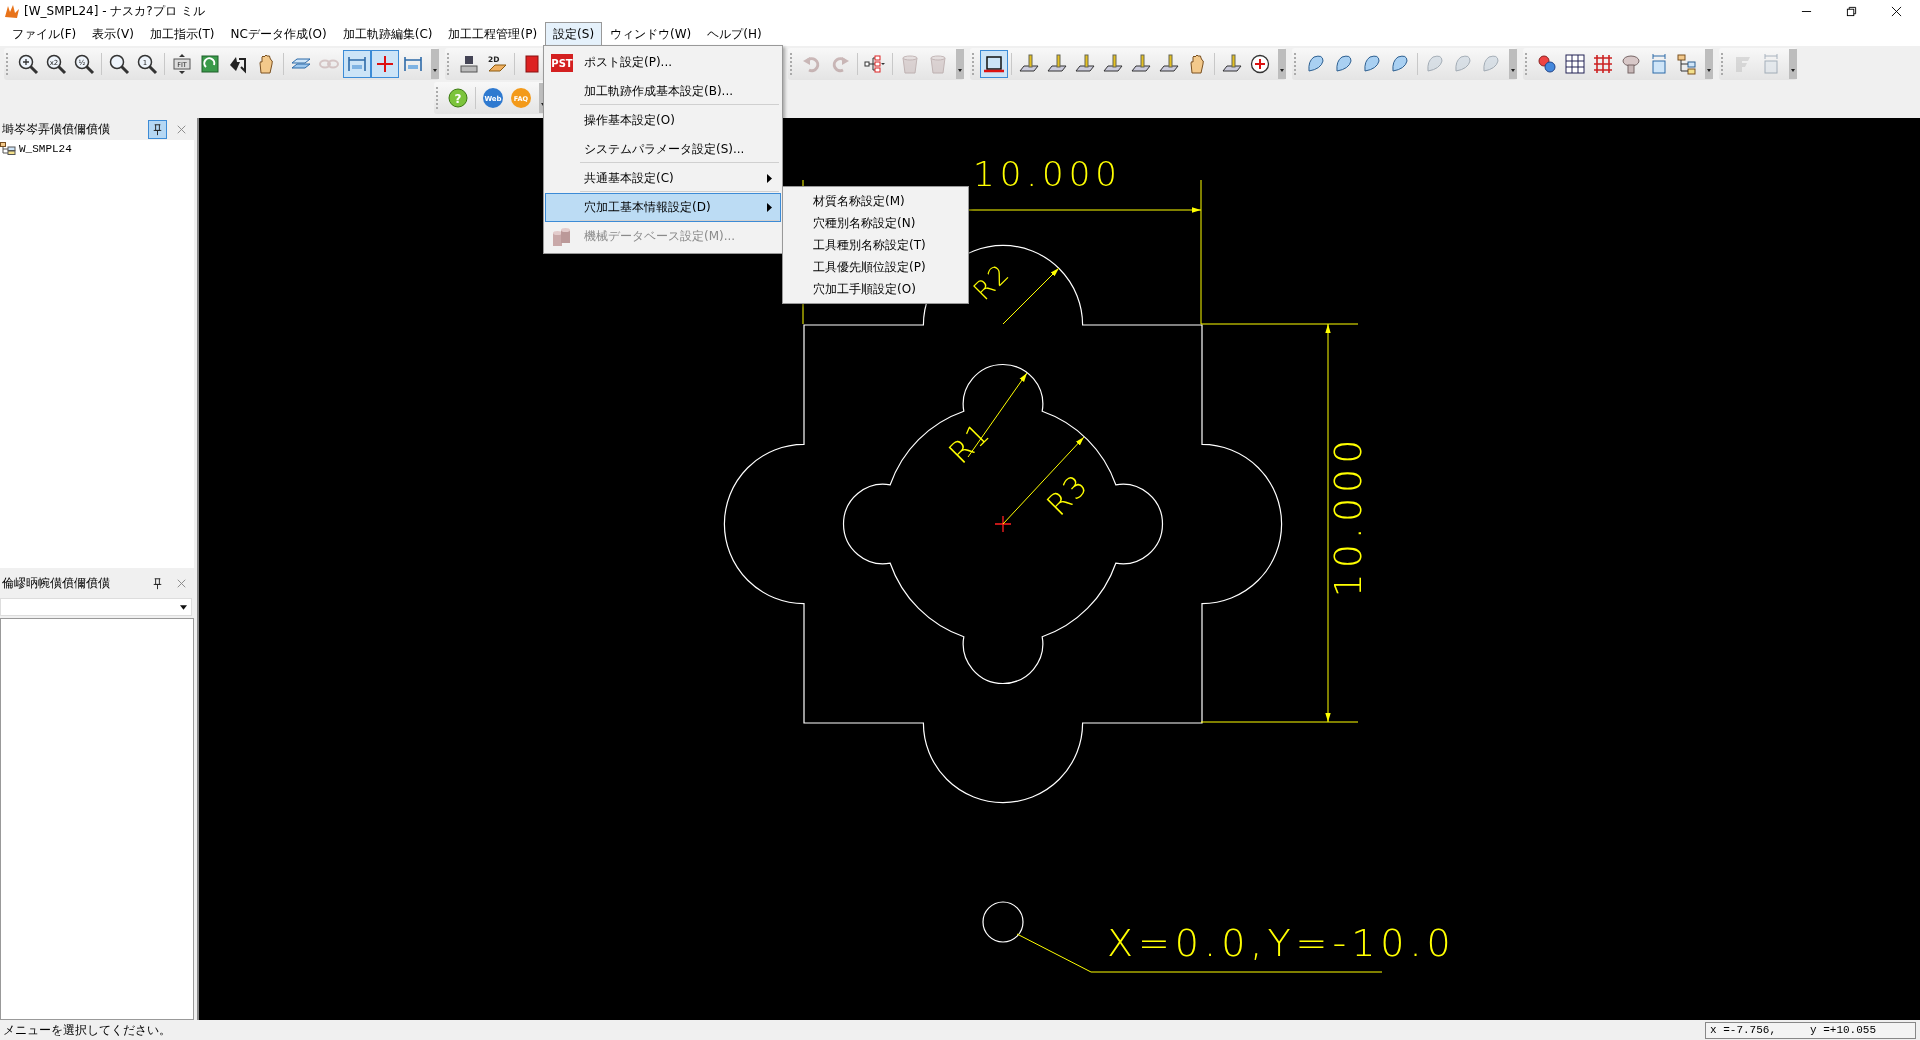  What do you see at coordinates (1843, 1030) in the screenshot?
I see `y-coordinate: y =+10.055` at bounding box center [1843, 1030].